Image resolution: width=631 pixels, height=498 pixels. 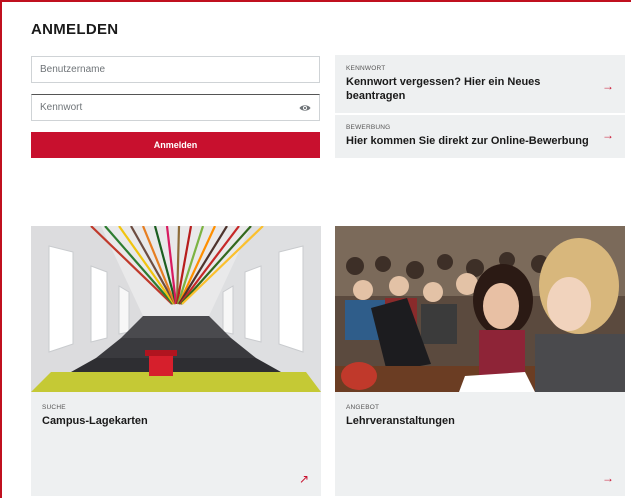 What do you see at coordinates (303, 479) in the screenshot?
I see `arrow-up-right-icon: ↗` at bounding box center [303, 479].